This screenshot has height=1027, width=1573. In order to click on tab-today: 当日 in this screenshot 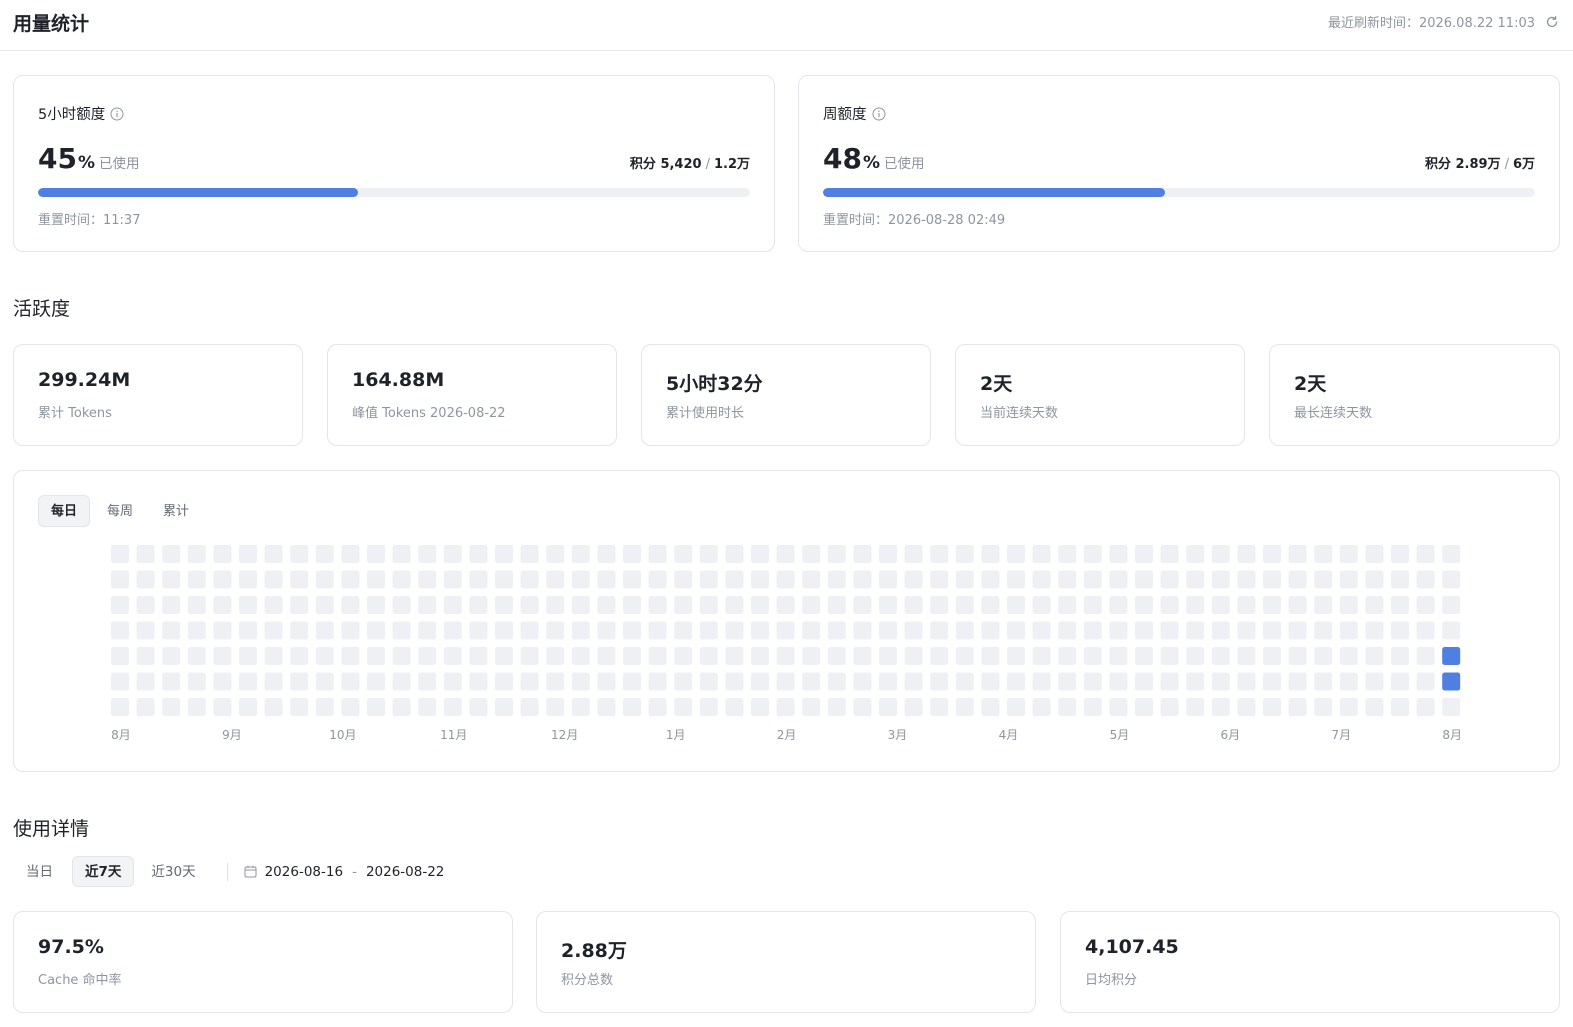, I will do `click(39, 871)`.